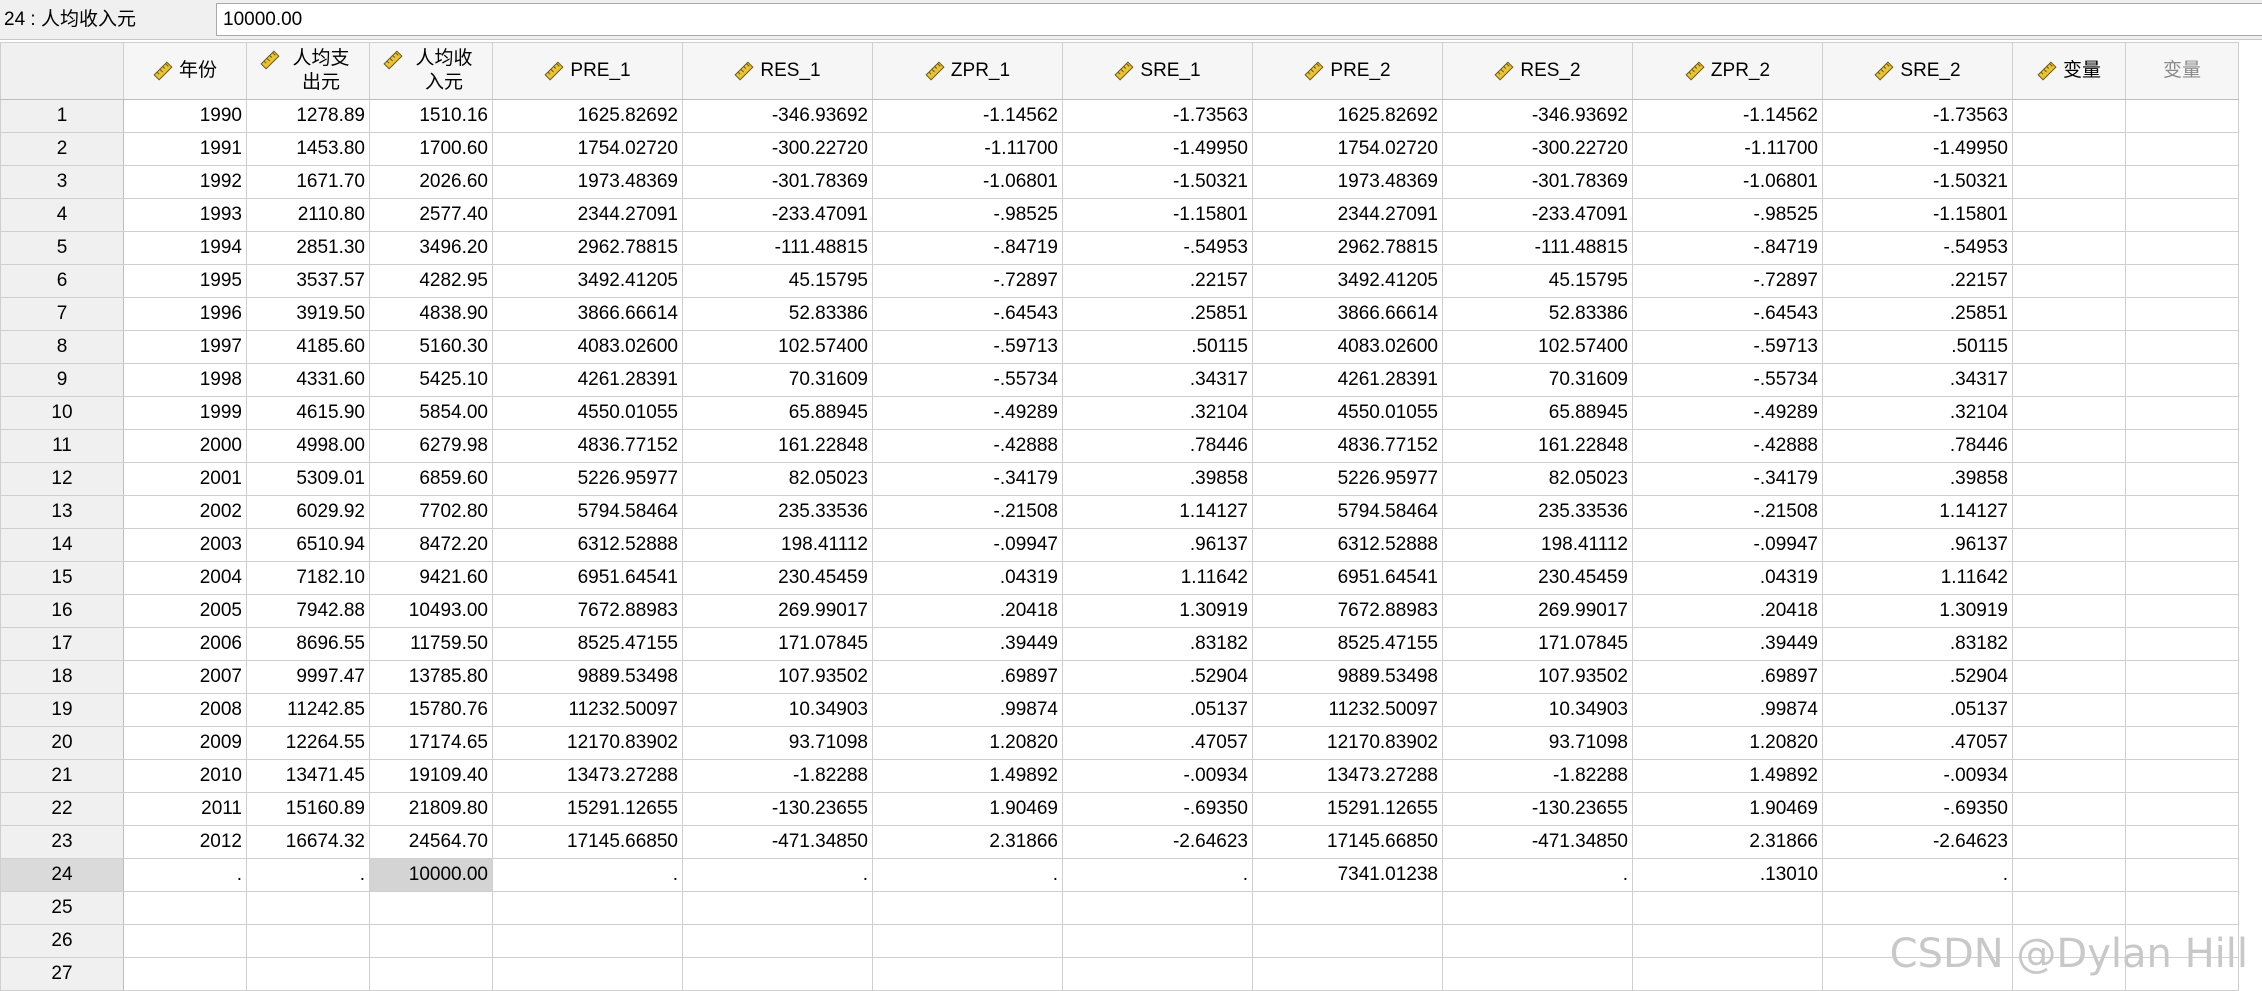 This screenshot has width=2262, height=991. What do you see at coordinates (1917, 116) in the screenshot?
I see `data-cell: -1.73563` at bounding box center [1917, 116].